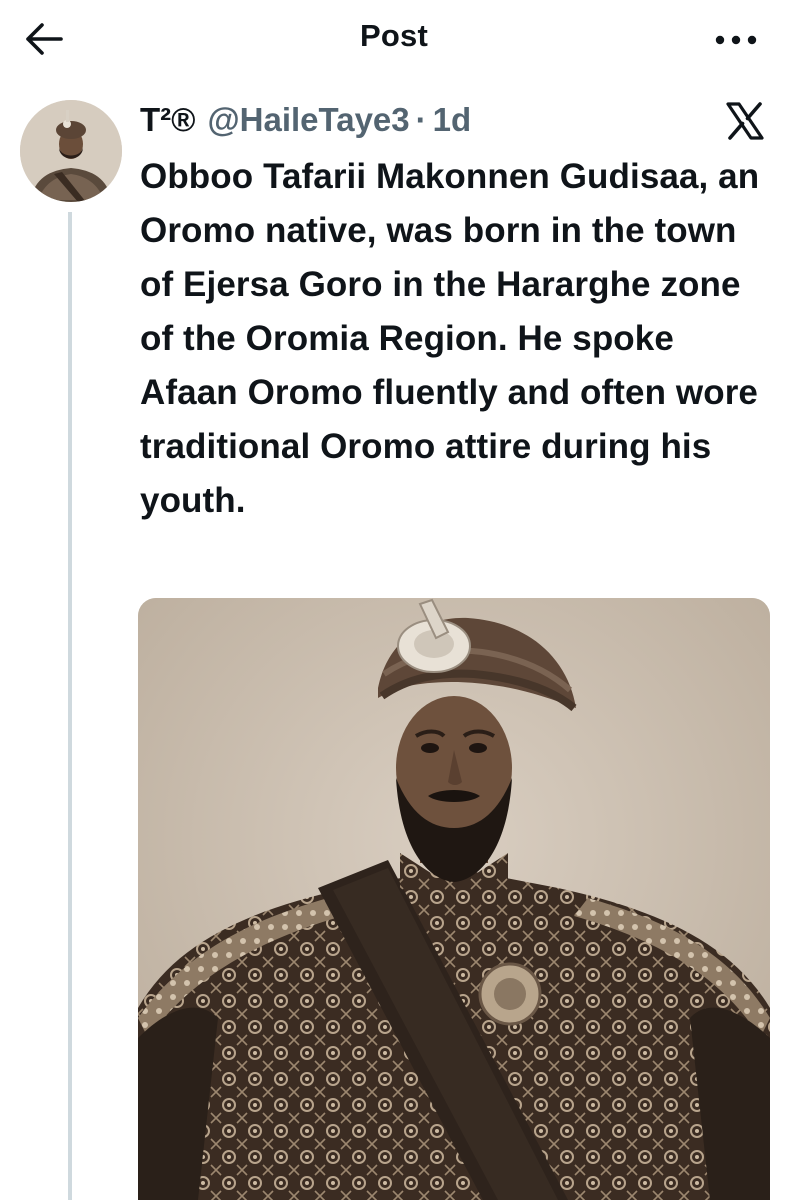 The width and height of the screenshot is (788, 1200). I want to click on x-logo-icon, so click(745, 121).